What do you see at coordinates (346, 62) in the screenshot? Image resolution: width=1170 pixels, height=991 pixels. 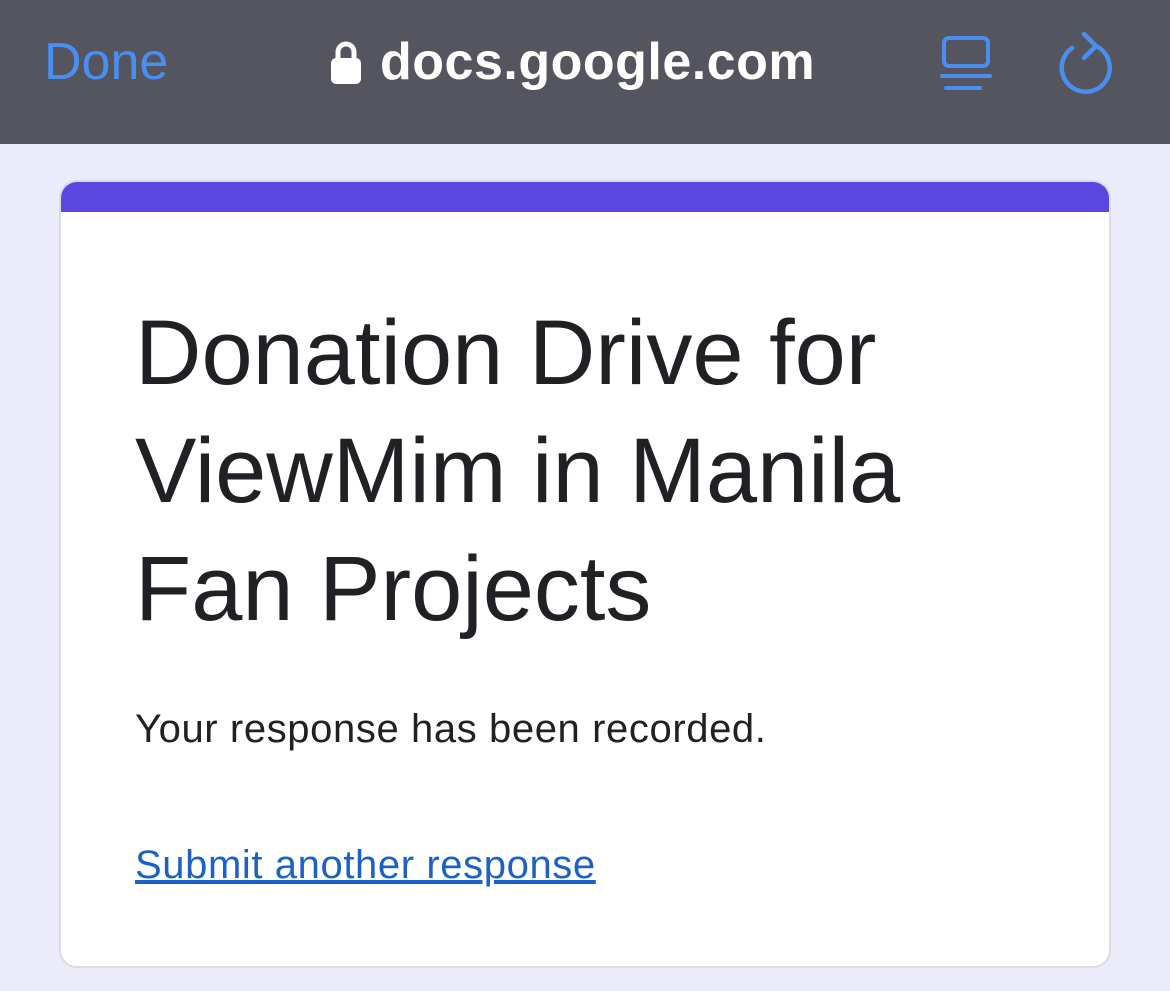 I see `lock-icon` at bounding box center [346, 62].